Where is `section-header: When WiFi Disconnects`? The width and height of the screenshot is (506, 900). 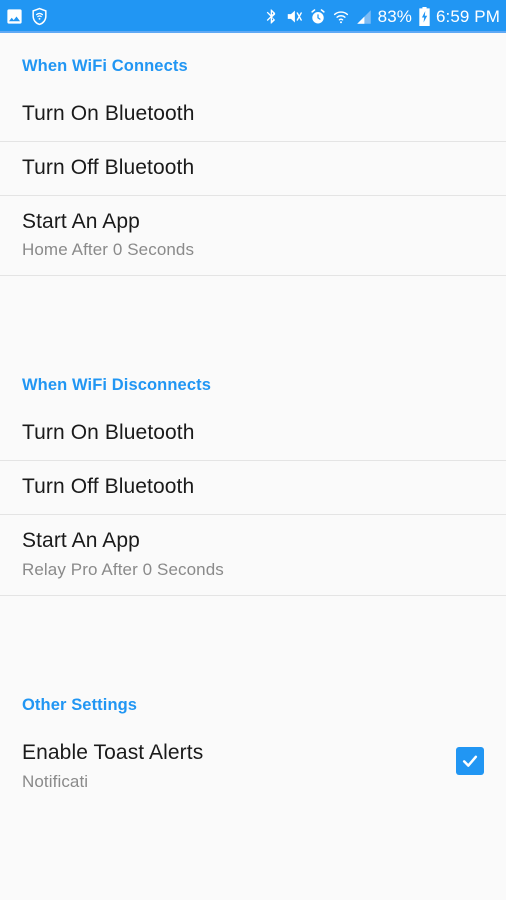 section-header: When WiFi Disconnects is located at coordinates (116, 385).